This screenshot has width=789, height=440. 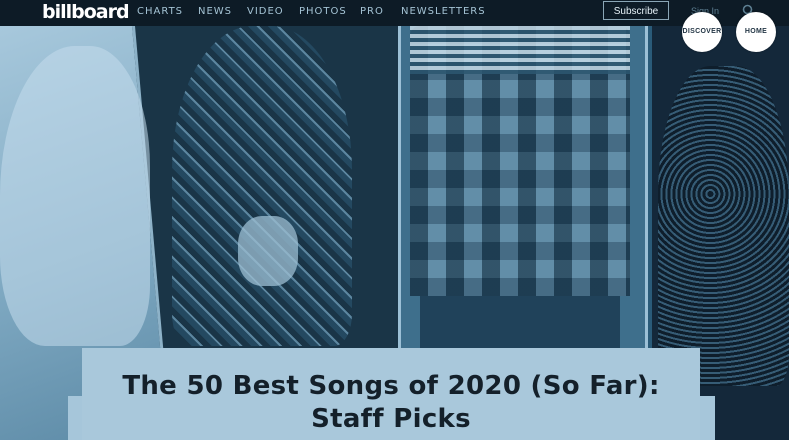 I want to click on nav-item-photos: PHOTOS, so click(x=323, y=11).